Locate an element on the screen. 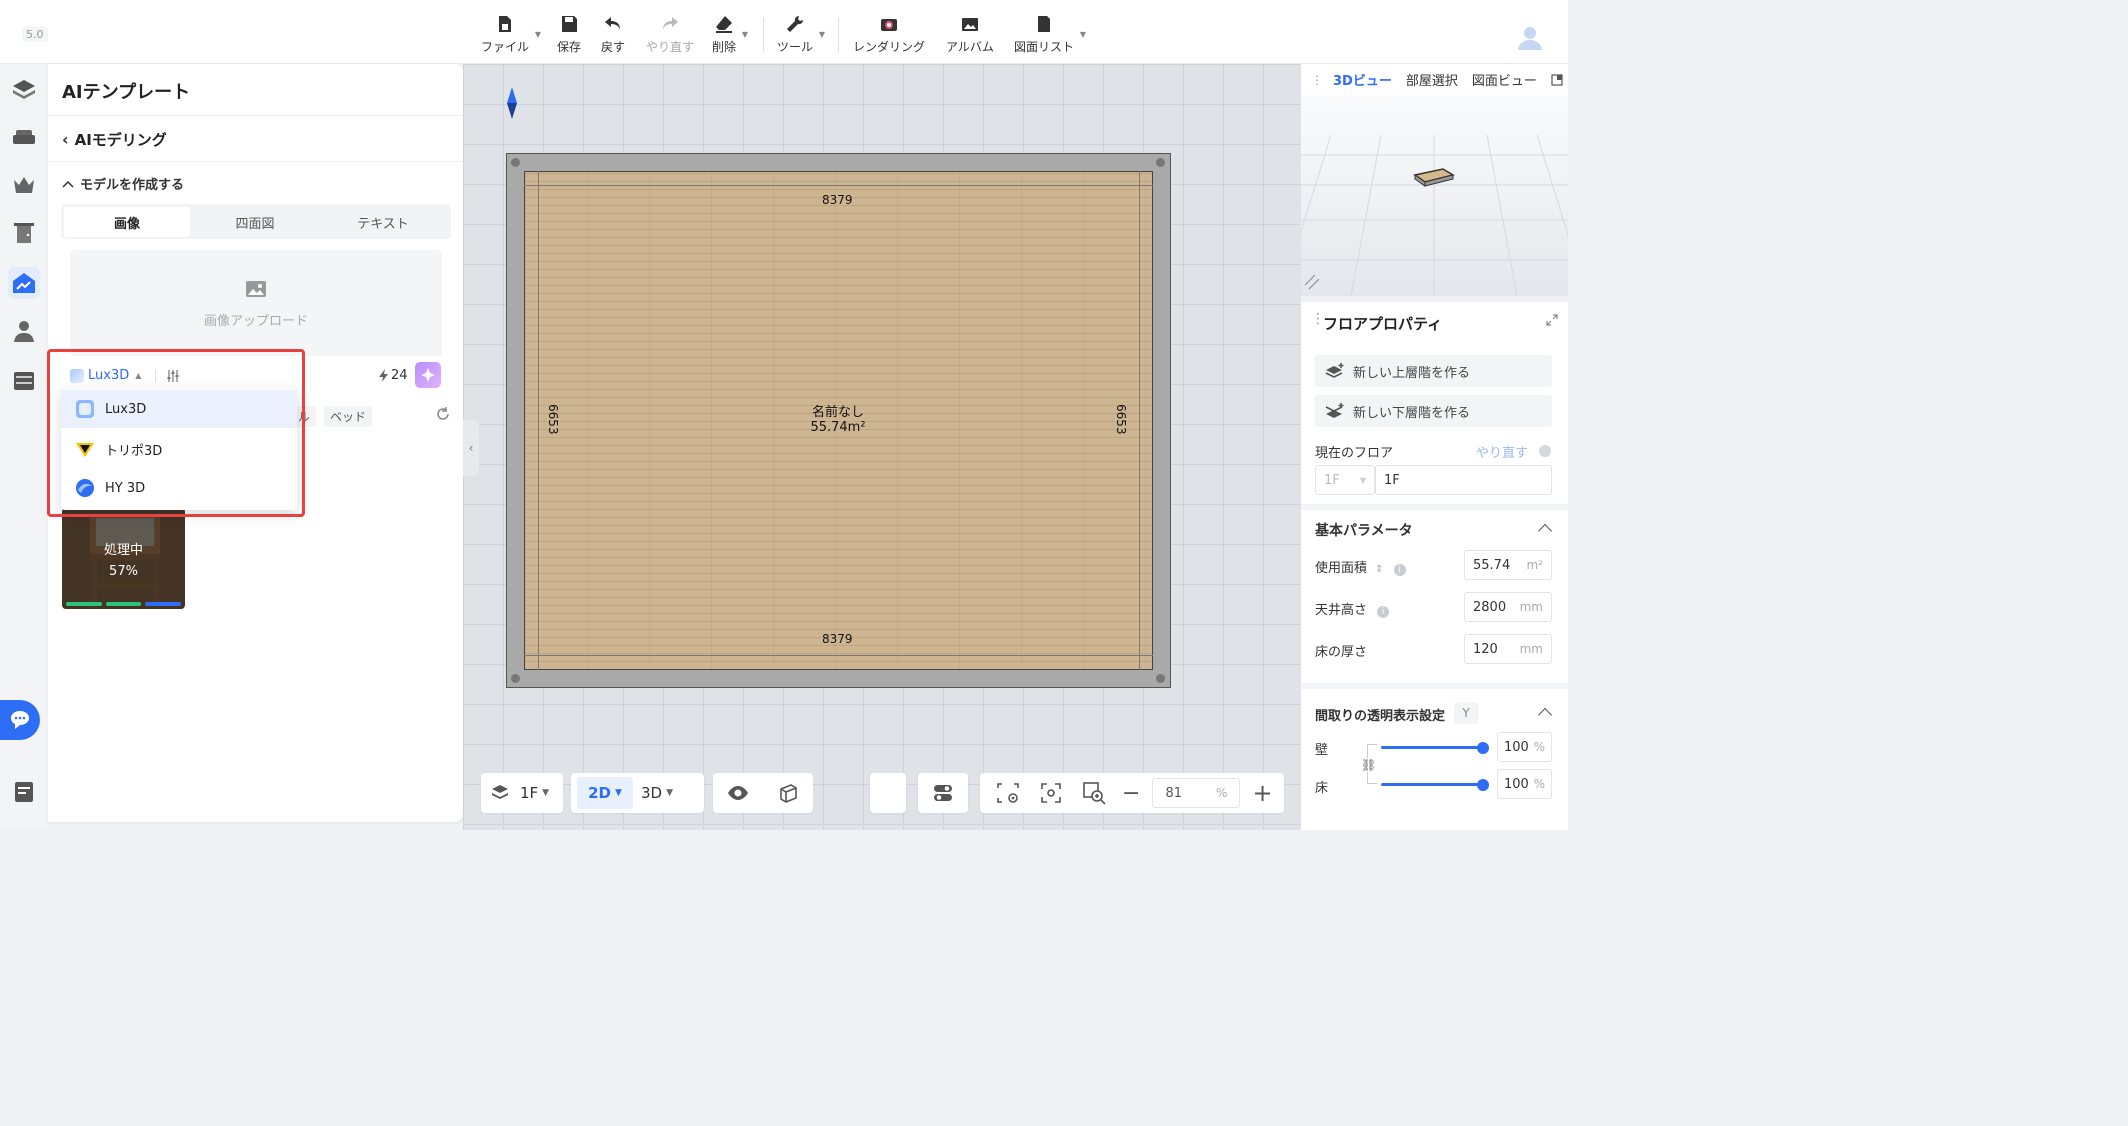  save-button: 保存 is located at coordinates (569, 34).